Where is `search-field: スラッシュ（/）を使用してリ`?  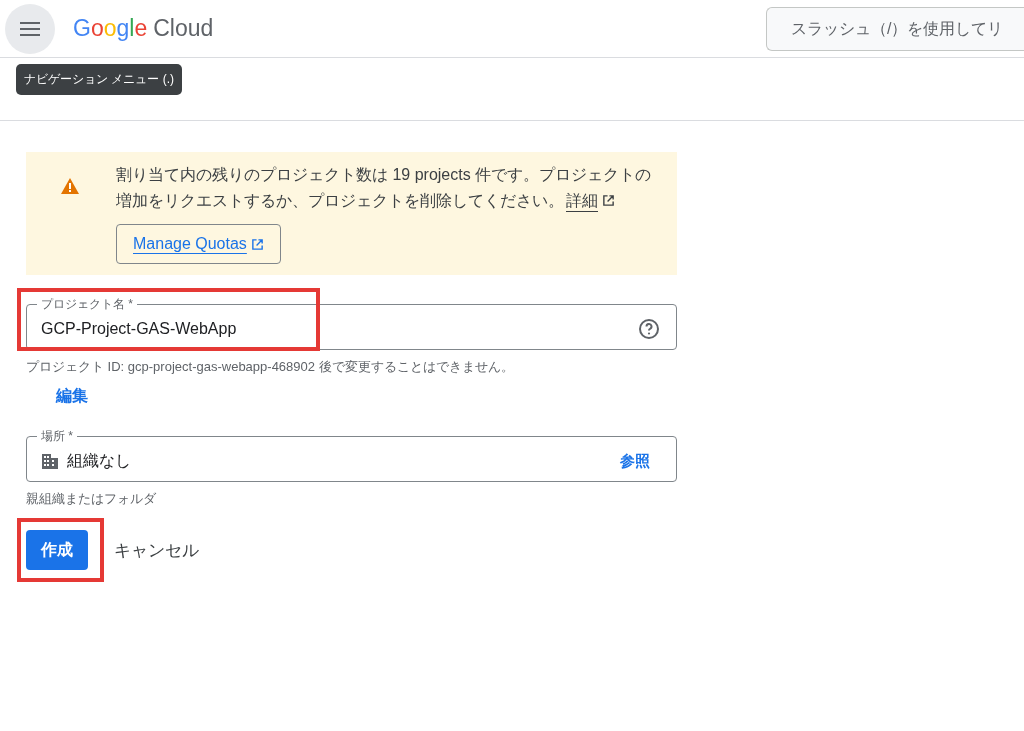 search-field: スラッシュ（/）を使用してリ is located at coordinates (895, 28).